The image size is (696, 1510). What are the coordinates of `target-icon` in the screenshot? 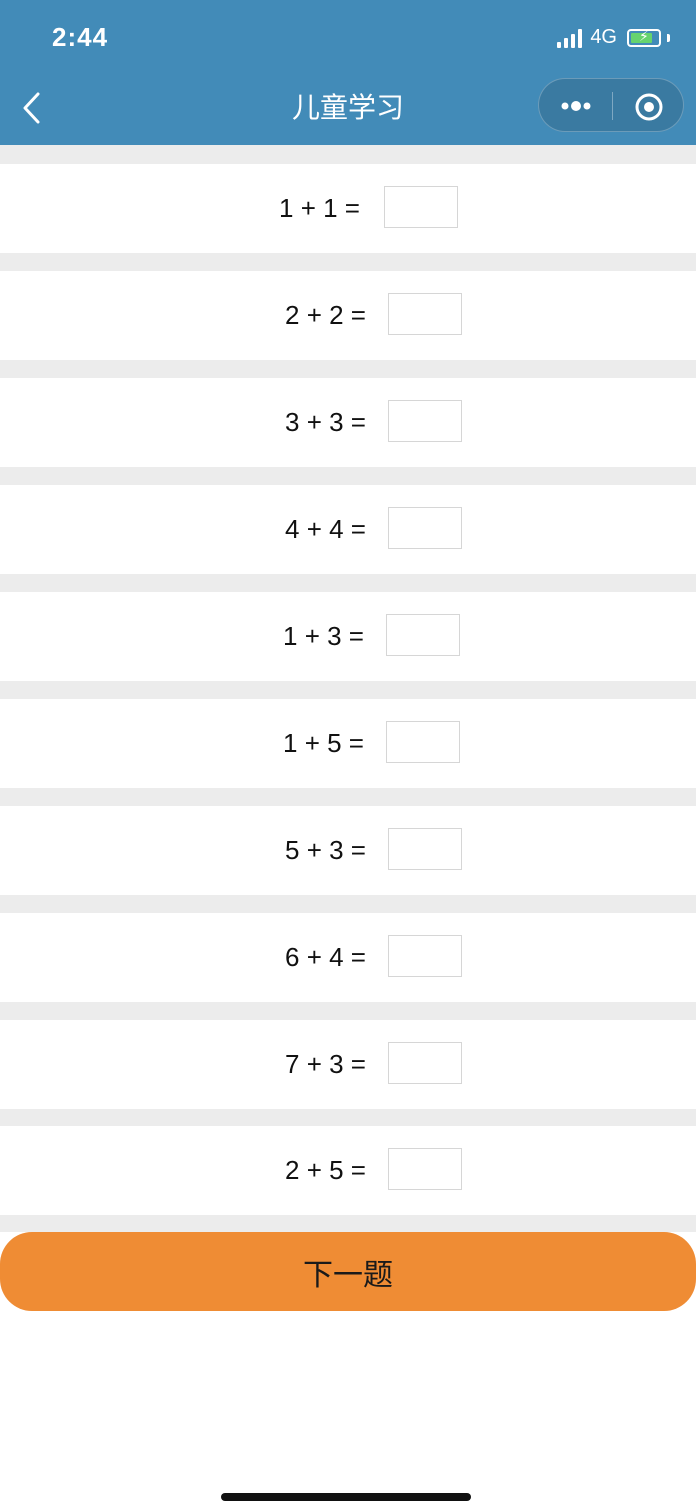 It's located at (649, 107).